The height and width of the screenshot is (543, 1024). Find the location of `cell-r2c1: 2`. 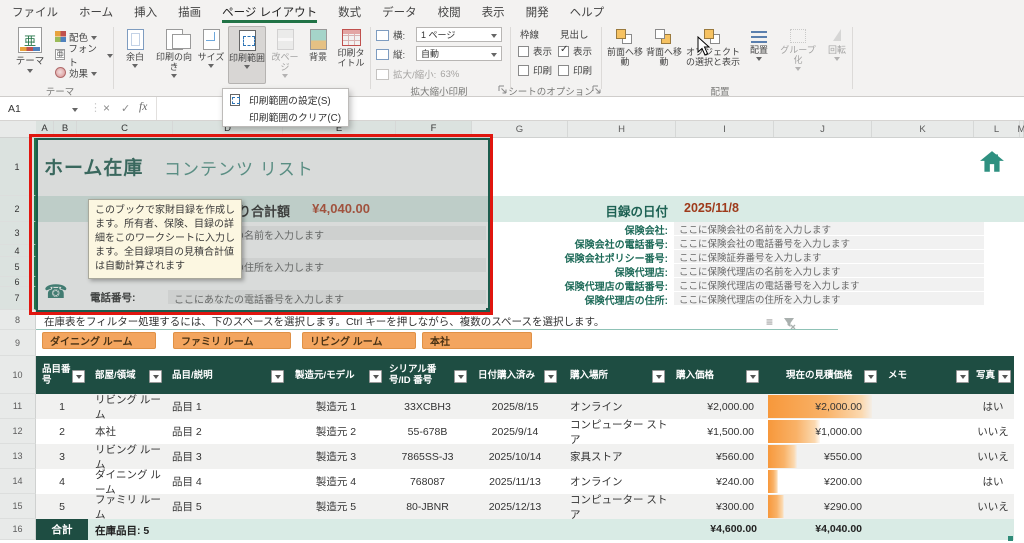

cell-r2c1: 2 is located at coordinates (62, 431).